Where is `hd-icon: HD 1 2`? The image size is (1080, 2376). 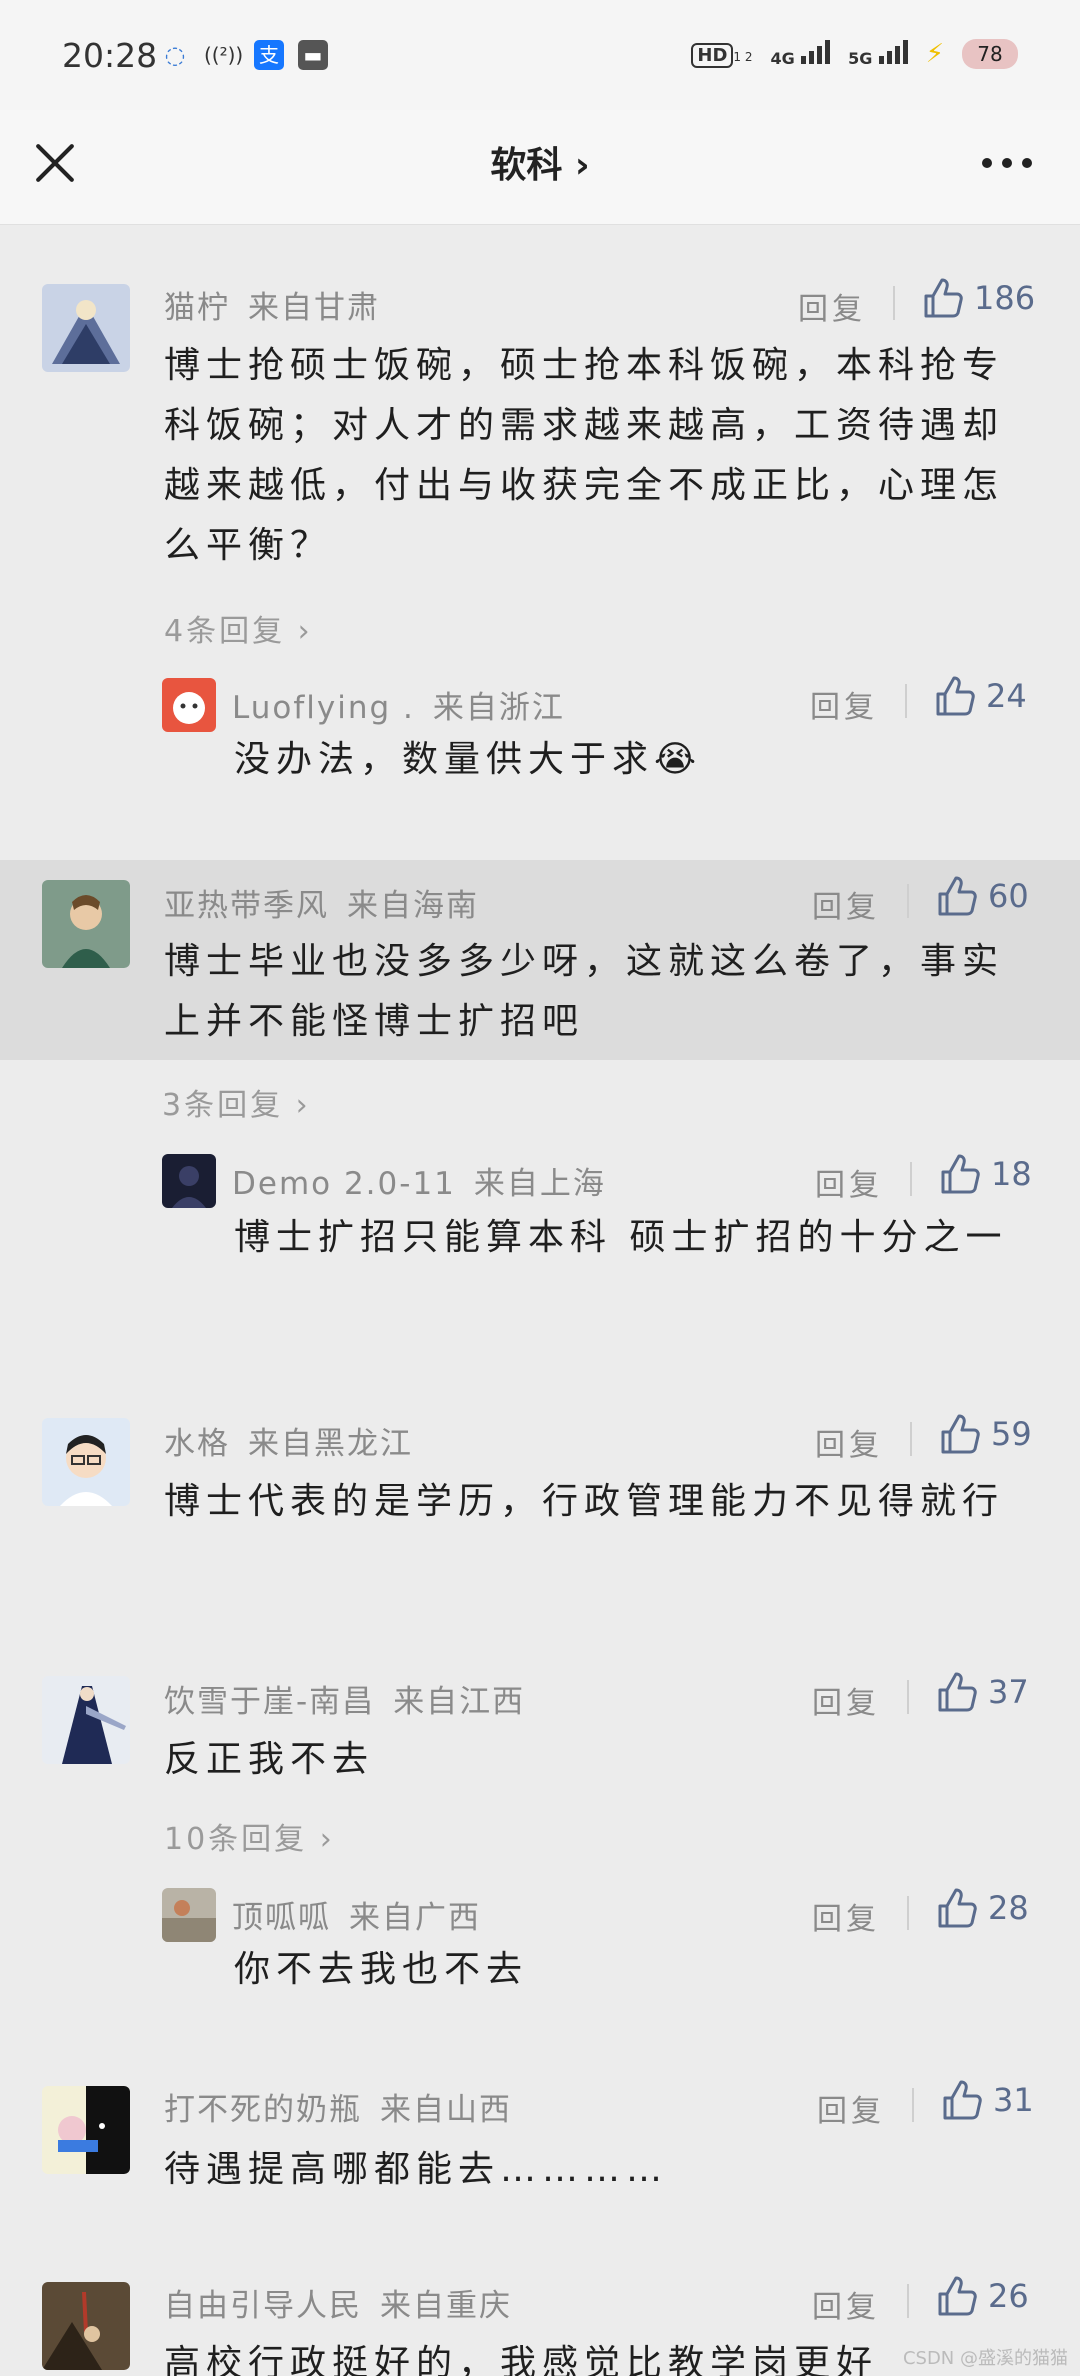
hd-icon: HD 1 2 is located at coordinates (722, 55).